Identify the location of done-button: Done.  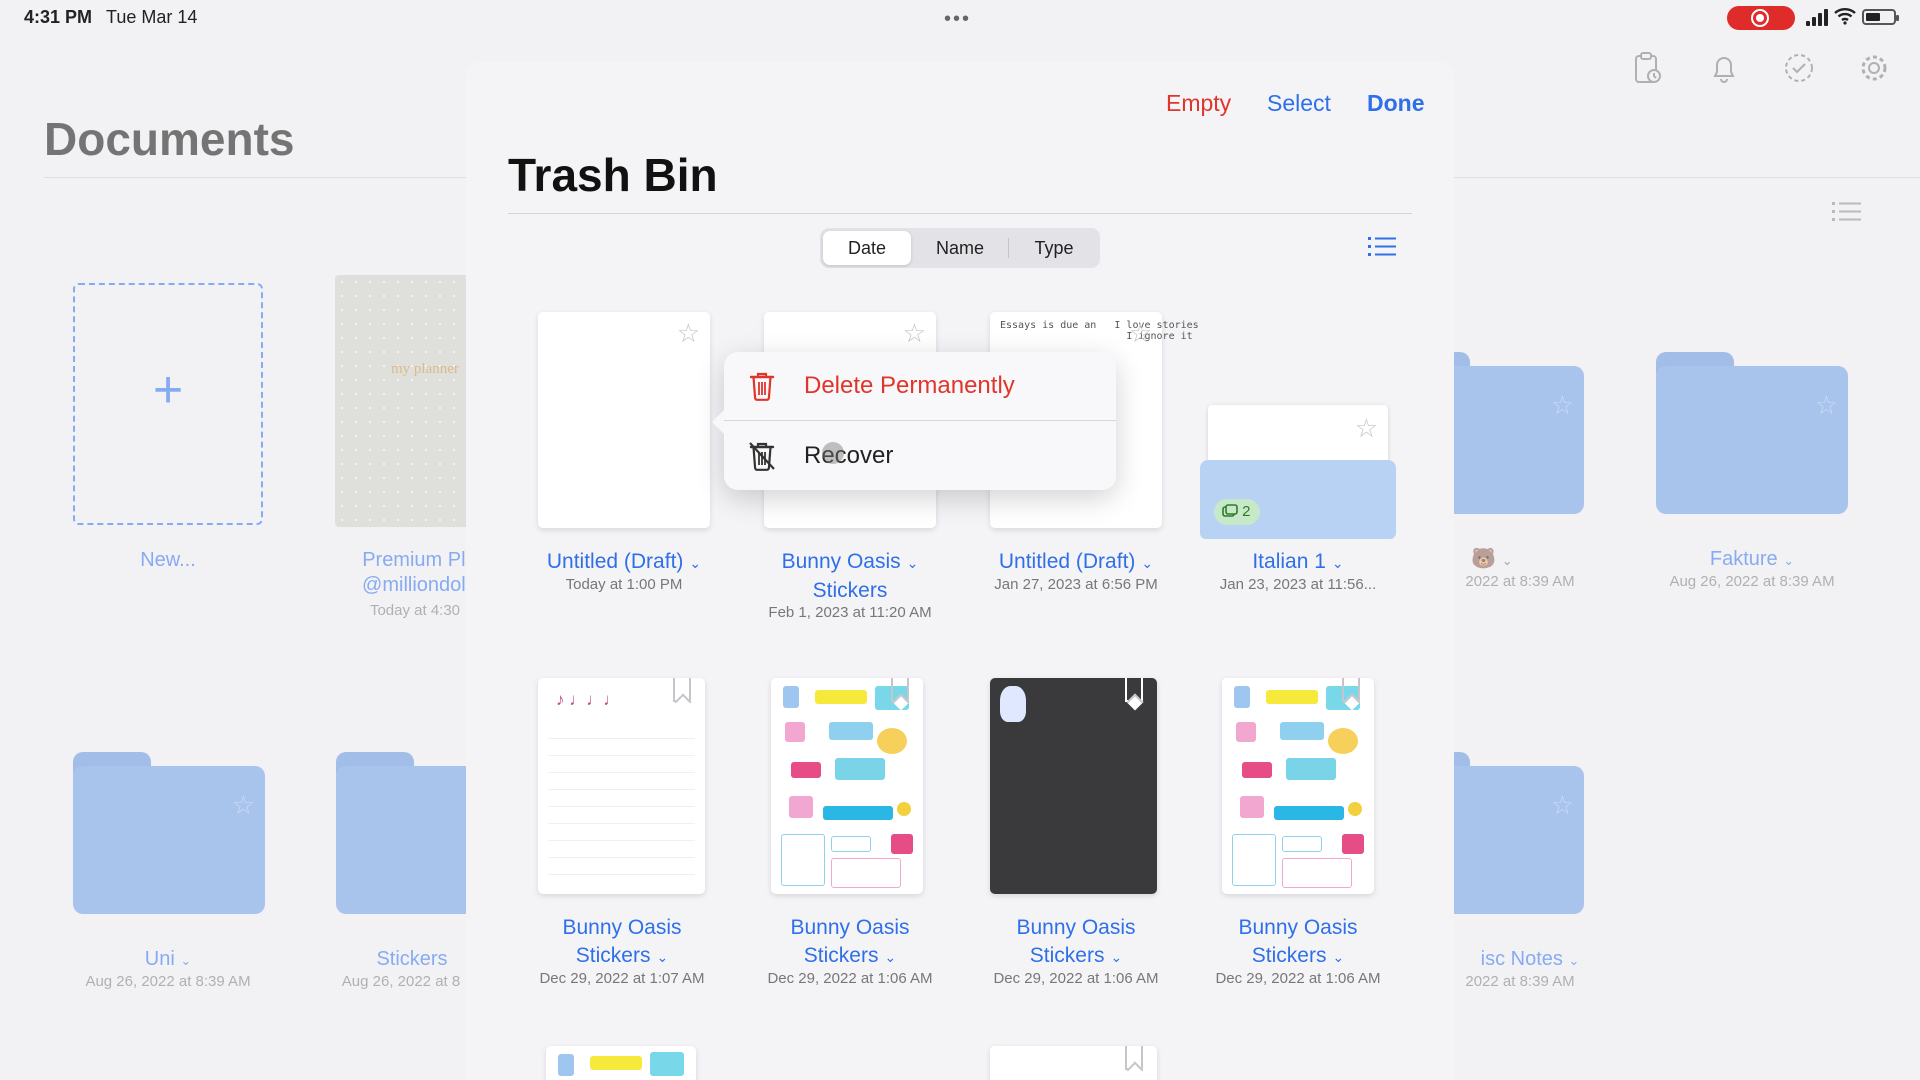
(1396, 103).